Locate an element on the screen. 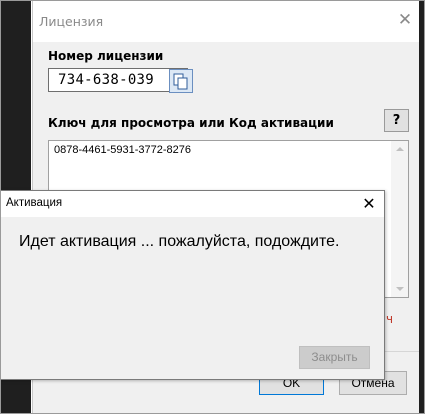 This screenshot has width=425, height=414. activation-key-value: 0878-4461-5931-3772-8276 is located at coordinates (123, 150).